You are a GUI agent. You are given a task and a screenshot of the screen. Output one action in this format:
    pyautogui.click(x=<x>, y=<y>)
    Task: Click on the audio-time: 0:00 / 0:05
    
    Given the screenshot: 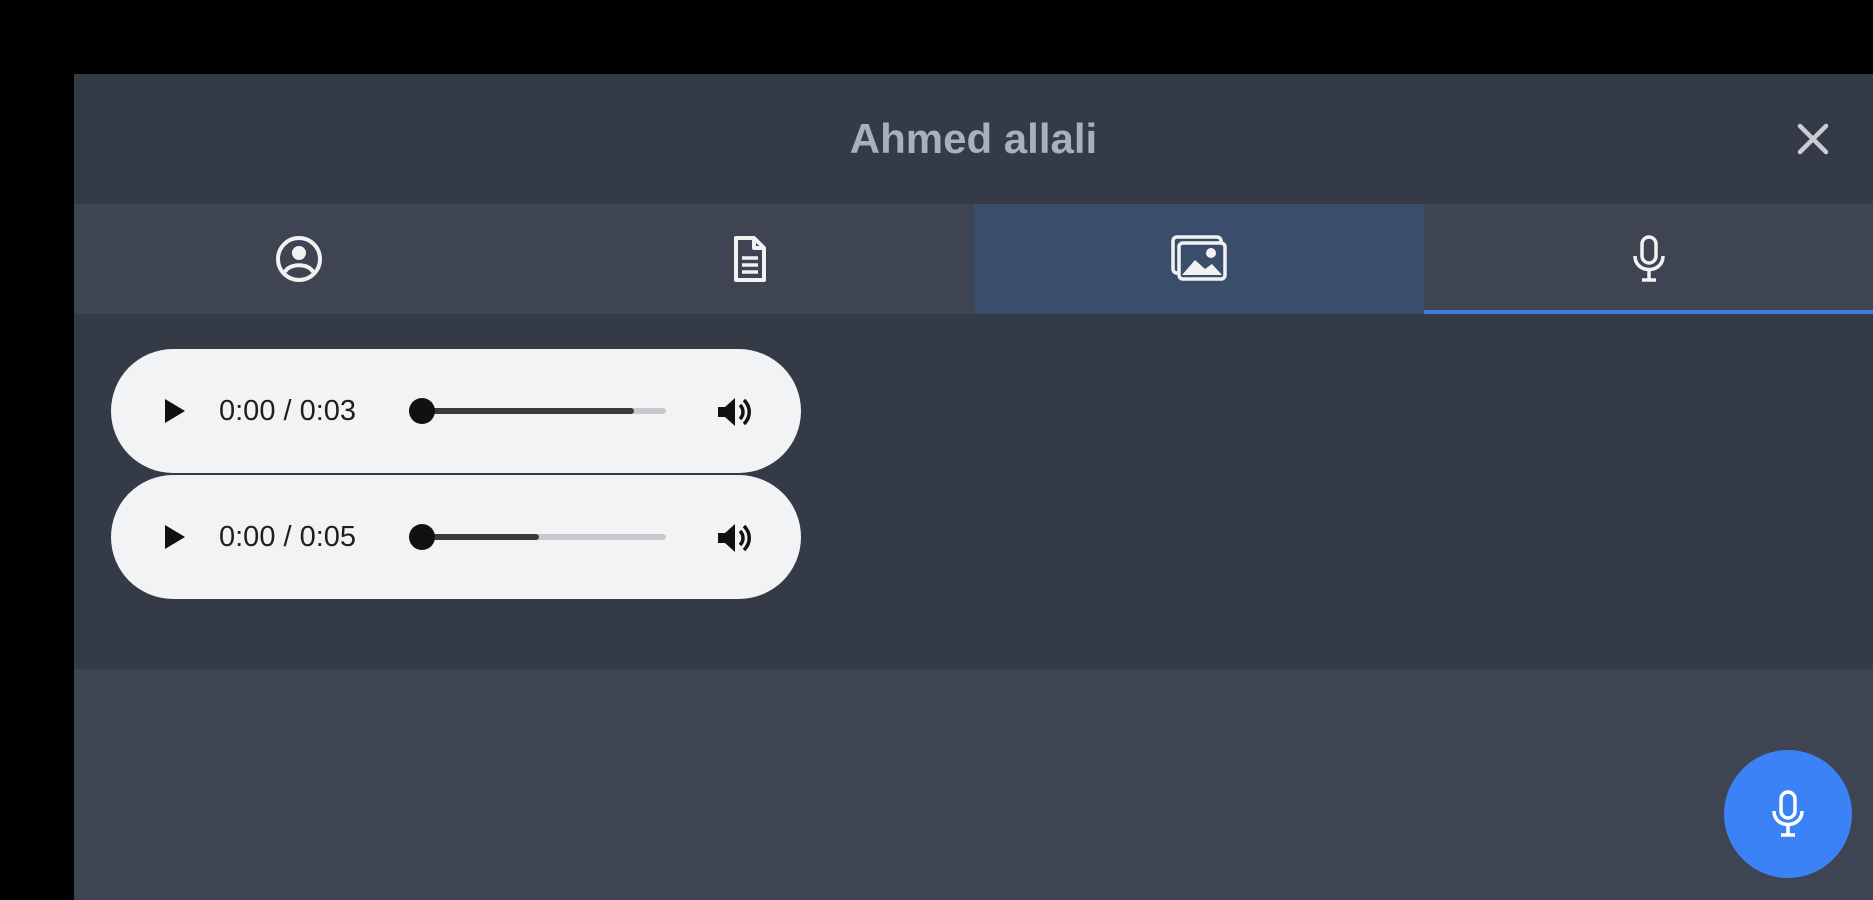 What is the action you would take?
    pyautogui.click(x=288, y=537)
    